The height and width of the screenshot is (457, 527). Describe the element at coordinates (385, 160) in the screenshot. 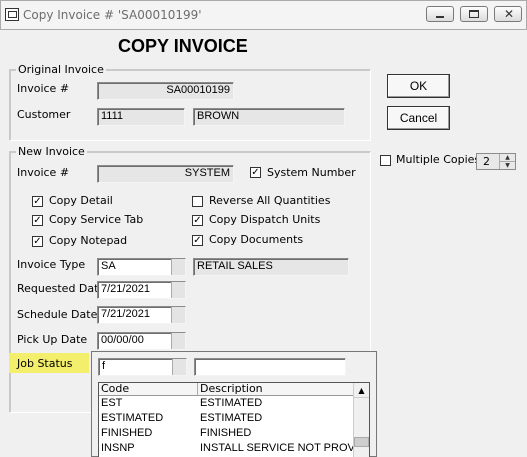

I see `multiple-copies-checkbox` at that location.